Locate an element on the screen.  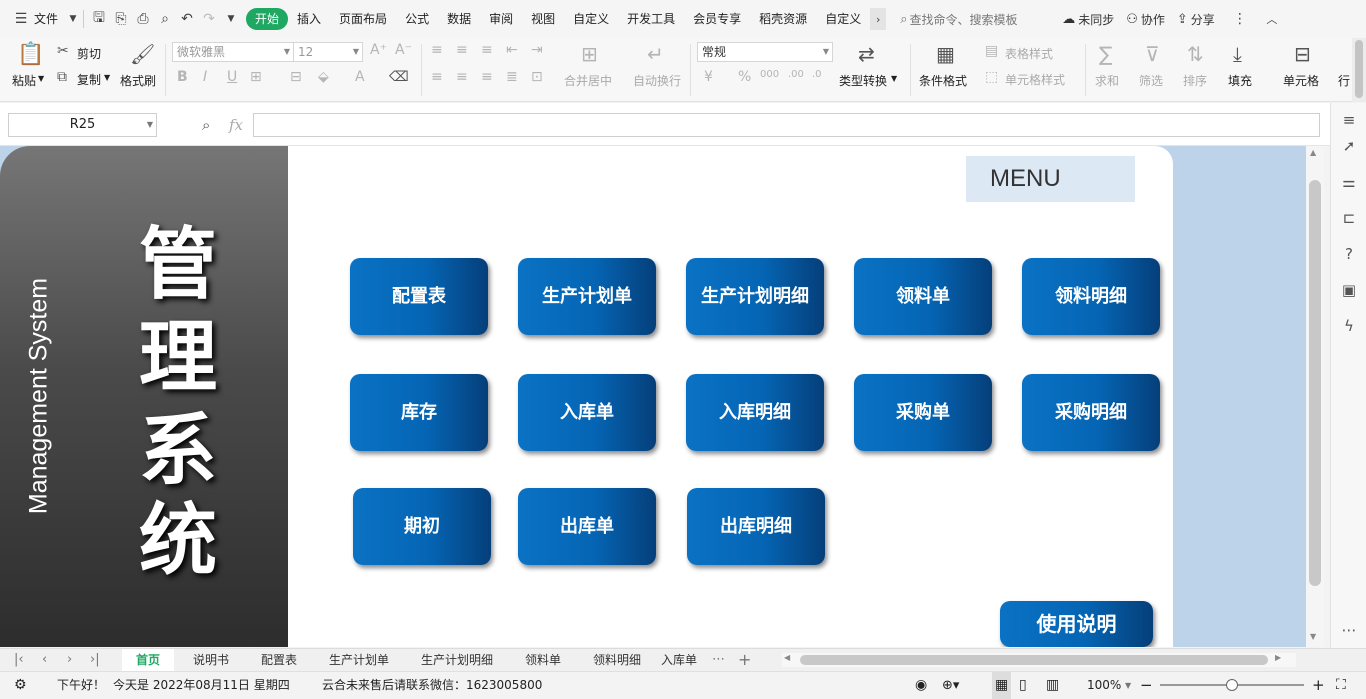
tab-11: 自定义 is located at coordinates (843, 19).